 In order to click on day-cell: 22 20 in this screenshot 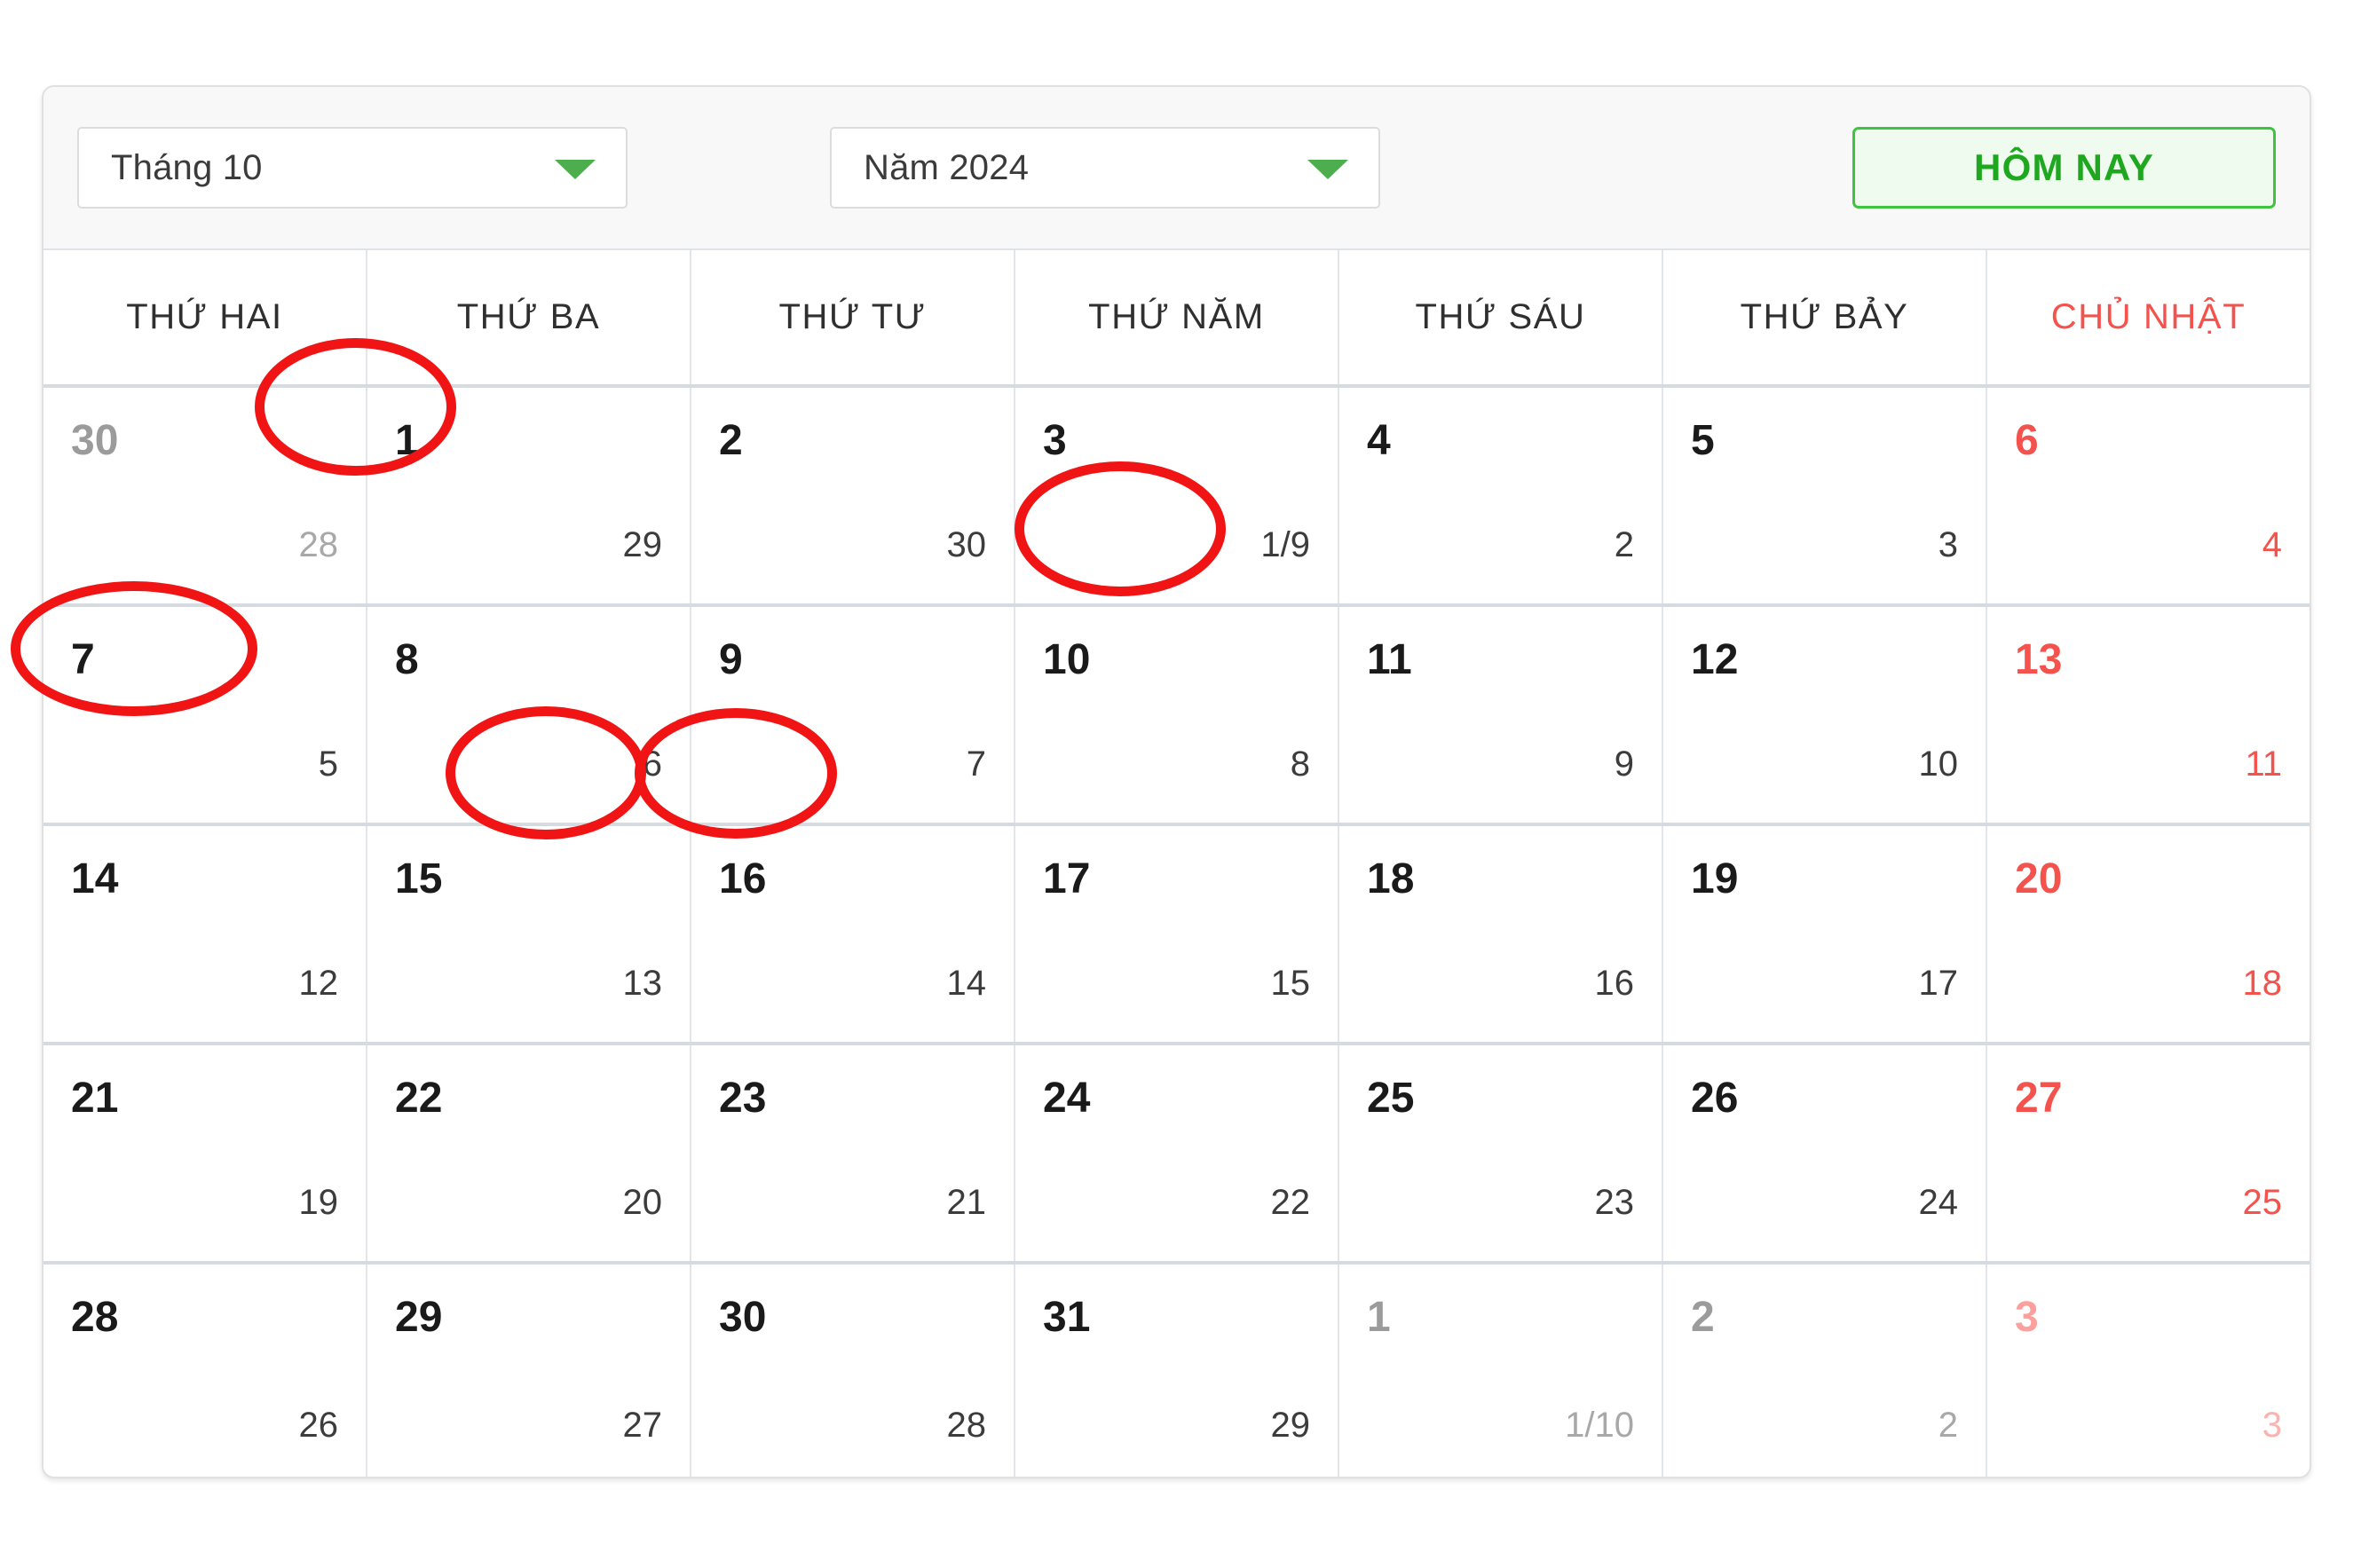, I will do `click(529, 1153)`.